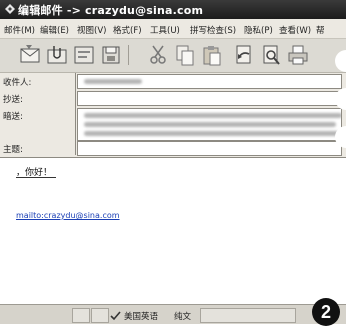  Describe the element at coordinates (244, 55) in the screenshot. I see `undo-icon` at that location.